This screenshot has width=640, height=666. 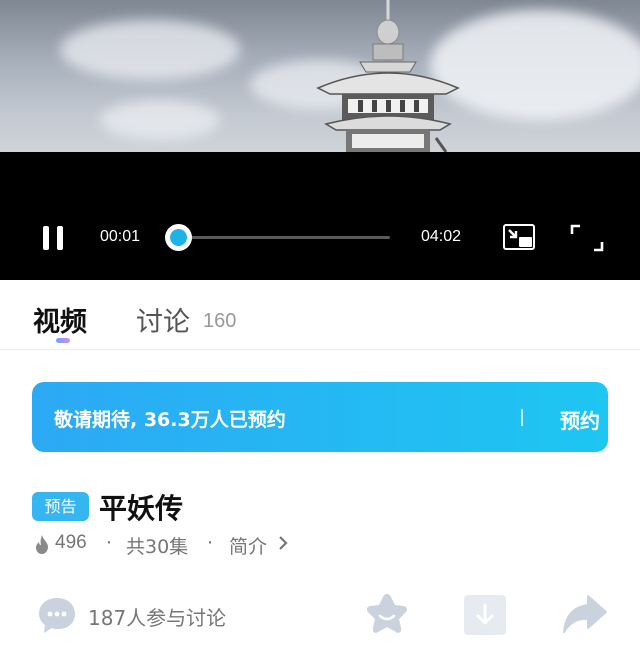 I want to click on heat-count: 496, so click(x=71, y=542).